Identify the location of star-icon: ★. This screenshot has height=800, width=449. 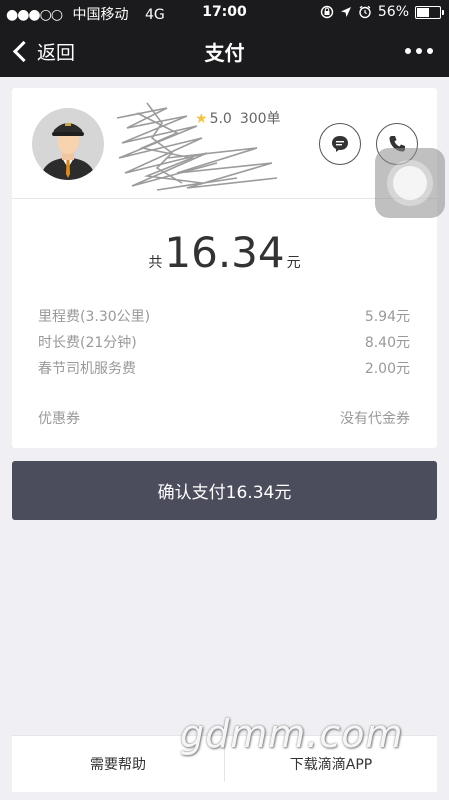
(201, 119).